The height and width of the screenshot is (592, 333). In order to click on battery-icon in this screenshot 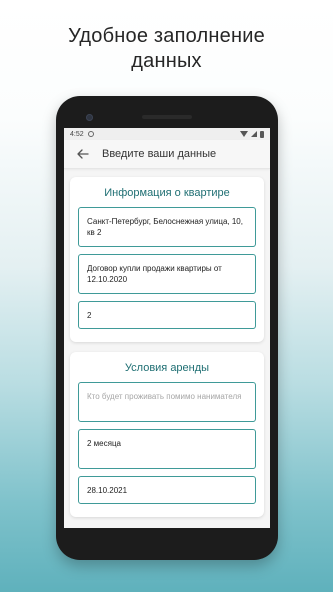, I will do `click(262, 134)`.